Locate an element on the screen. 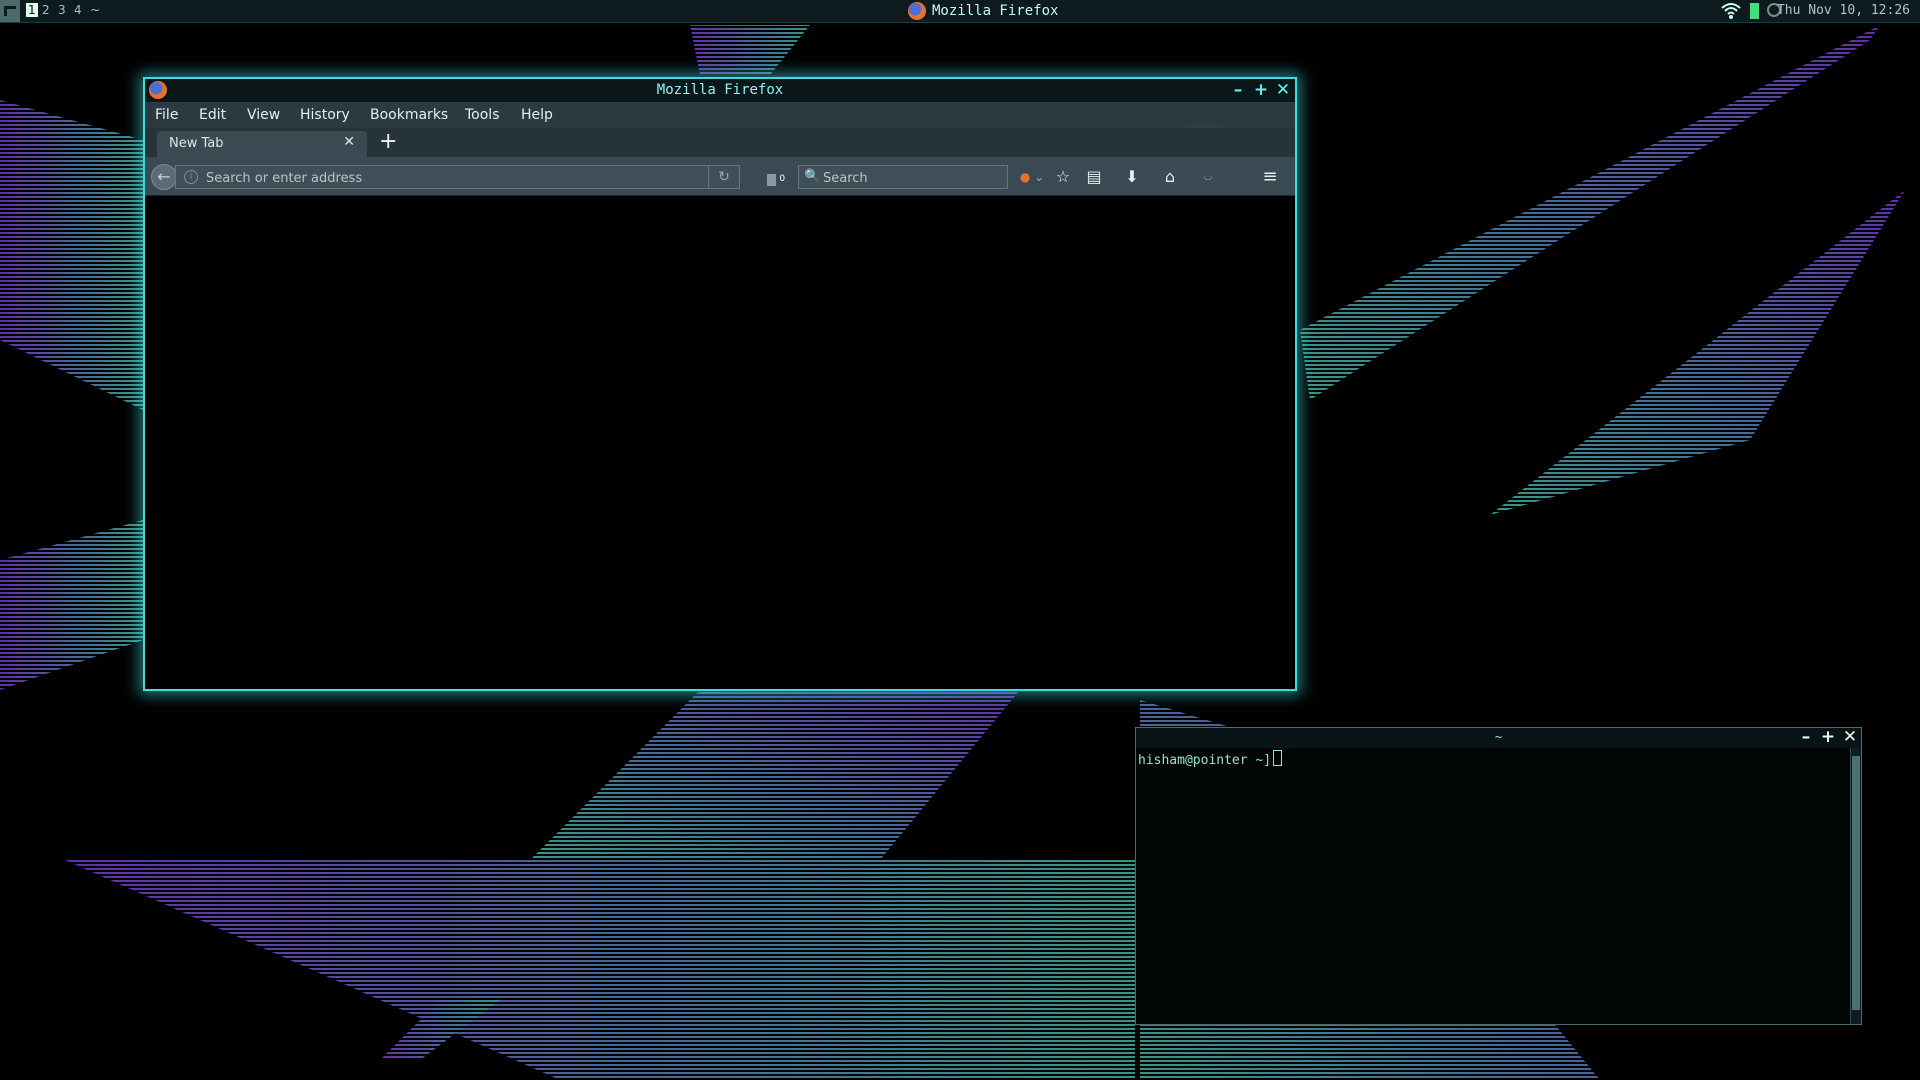 This screenshot has width=1920, height=1080. terminal-title: ~ is located at coordinates (1498, 737).